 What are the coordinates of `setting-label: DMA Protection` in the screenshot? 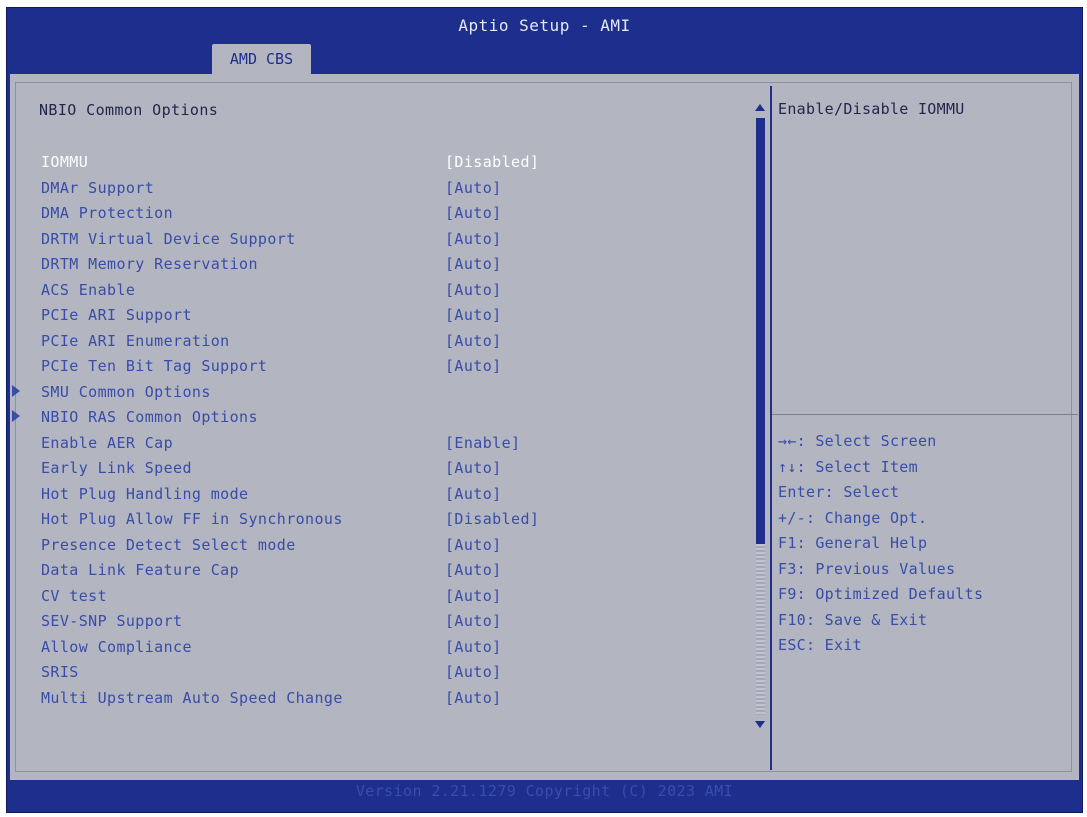 It's located at (107, 213).